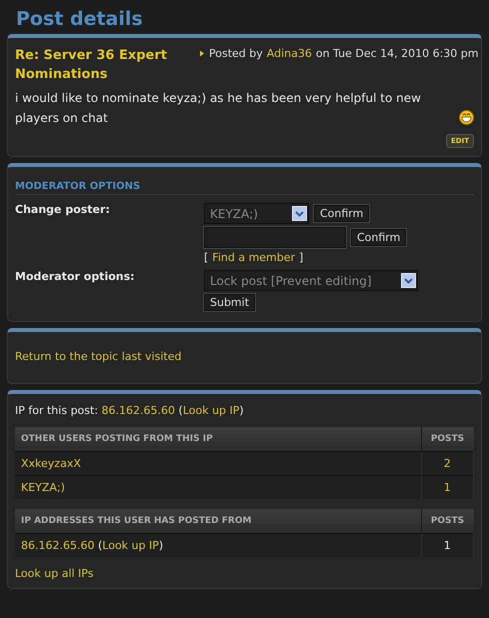  Describe the element at coordinates (202, 53) in the screenshot. I see `bullet-icon` at that location.